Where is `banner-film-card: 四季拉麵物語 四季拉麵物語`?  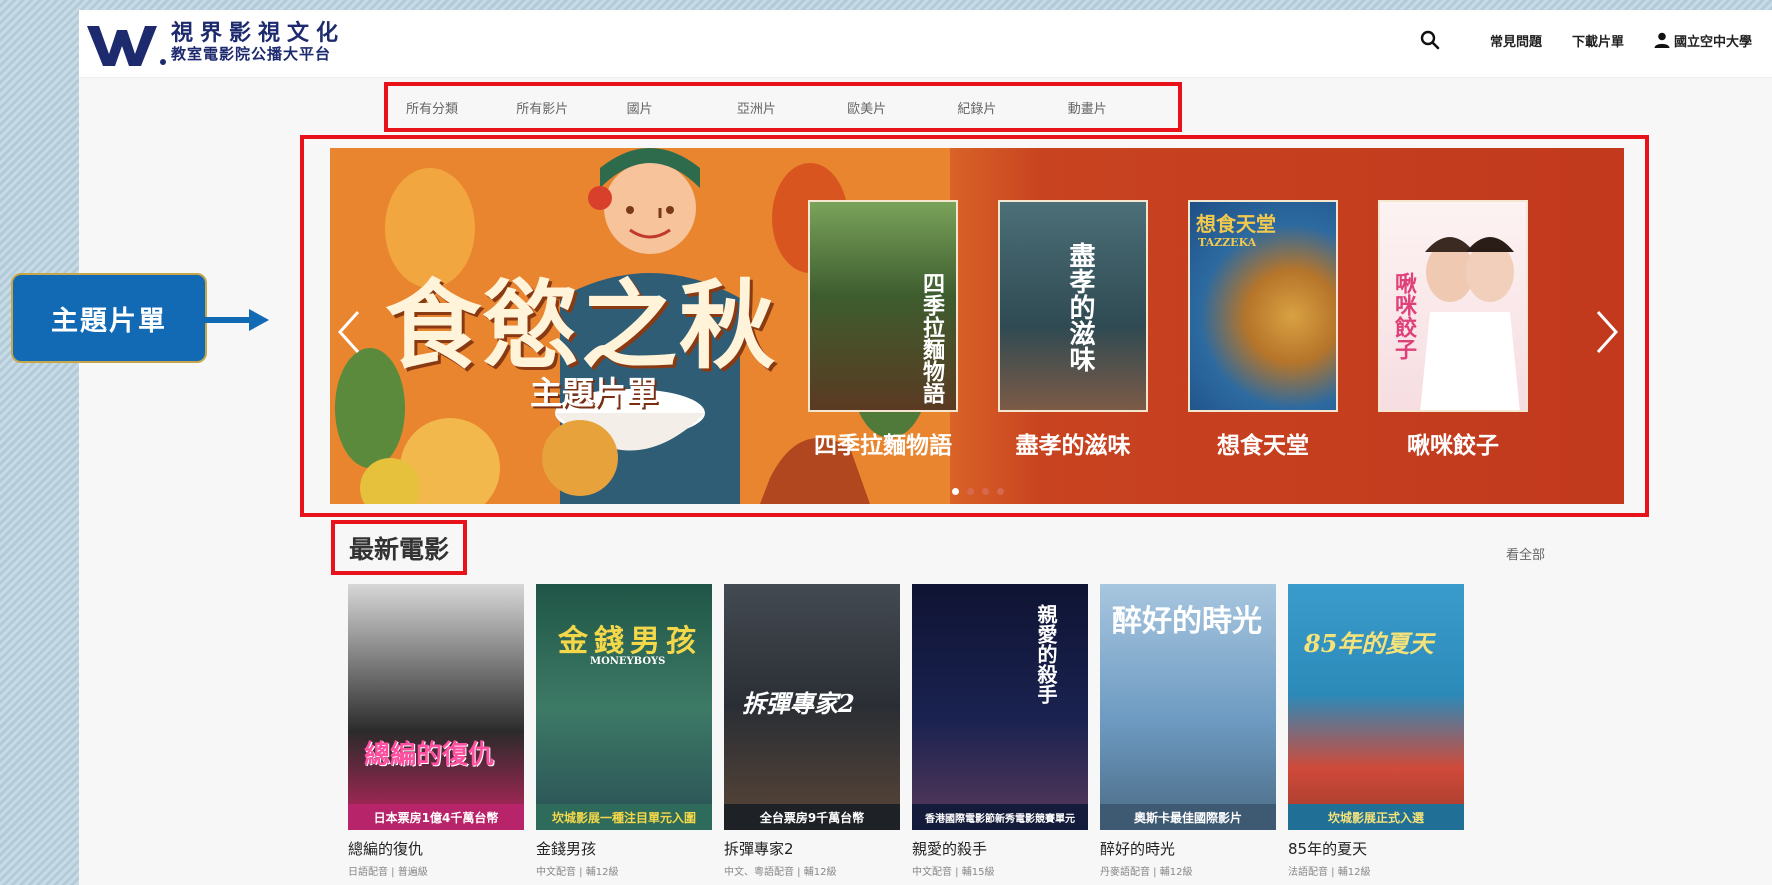 banner-film-card: 四季拉麵物語 四季拉麵物語 is located at coordinates (883, 330).